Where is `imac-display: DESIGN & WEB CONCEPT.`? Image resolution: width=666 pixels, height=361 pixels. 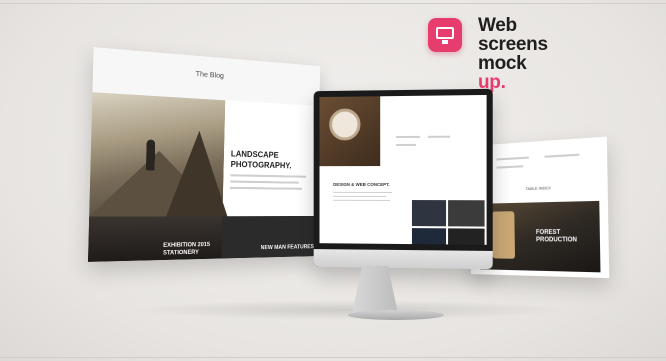
imac-display: DESIGN & WEB CONCEPT. is located at coordinates (403, 179).